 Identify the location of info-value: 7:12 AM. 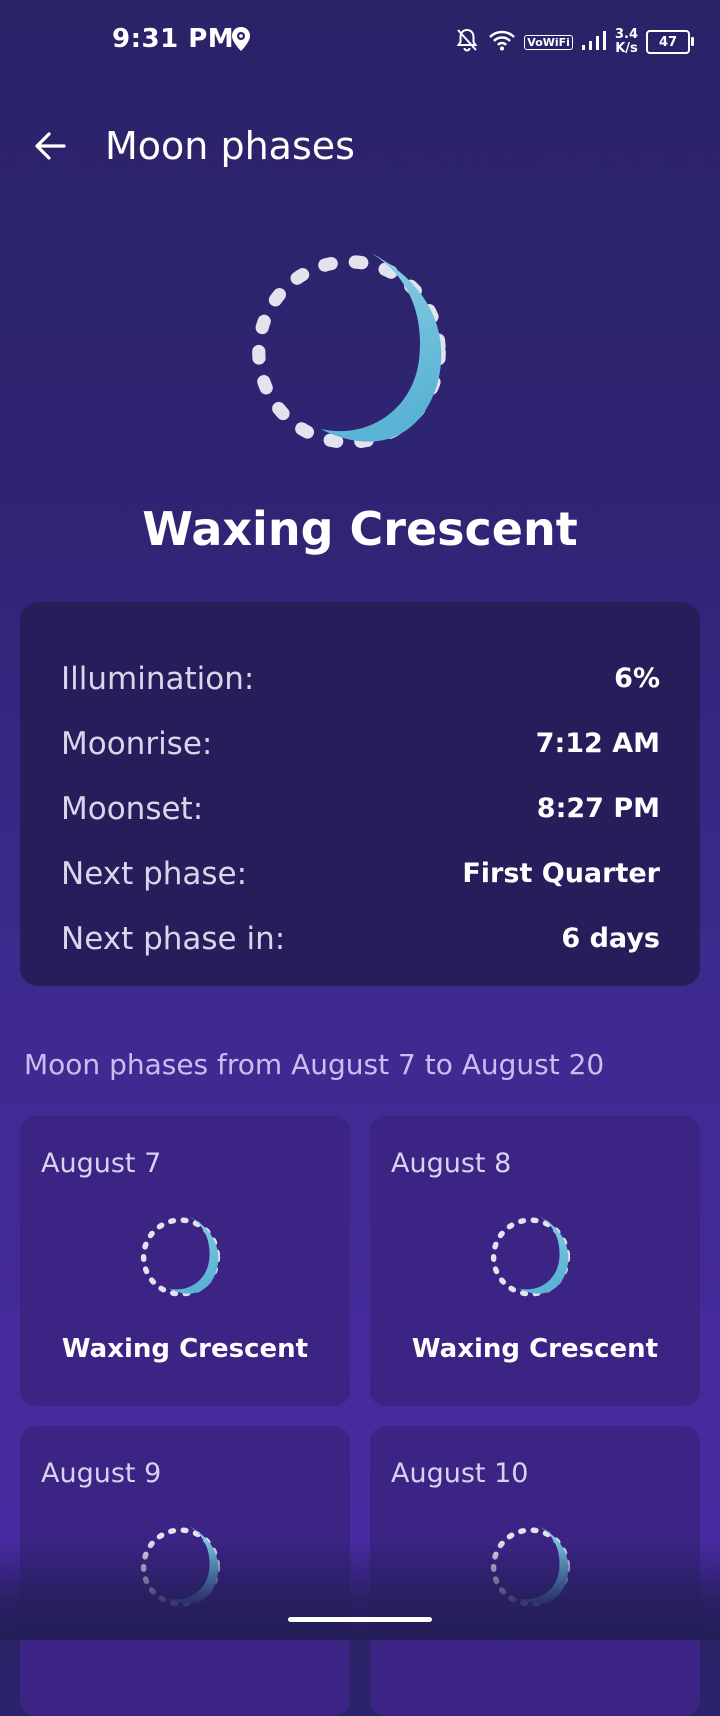
(597, 743).